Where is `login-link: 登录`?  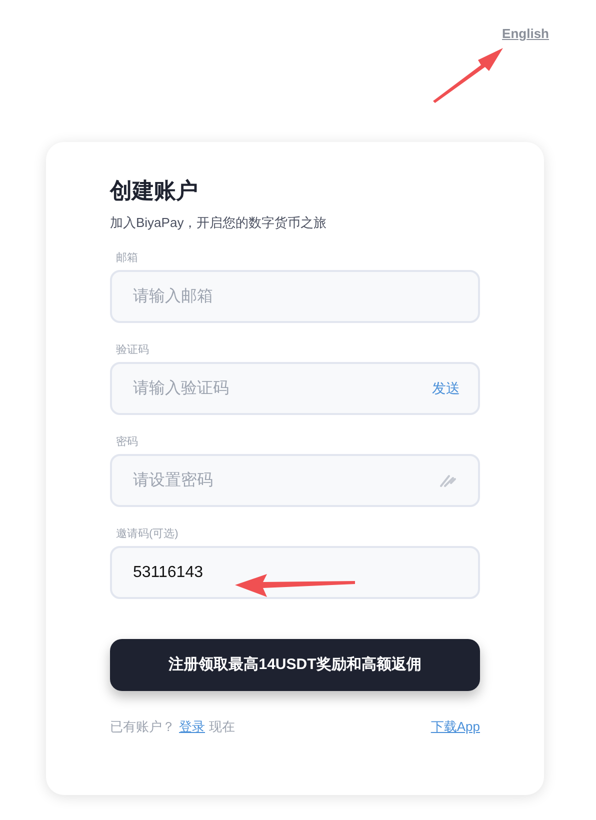 login-link: 登录 is located at coordinates (192, 726).